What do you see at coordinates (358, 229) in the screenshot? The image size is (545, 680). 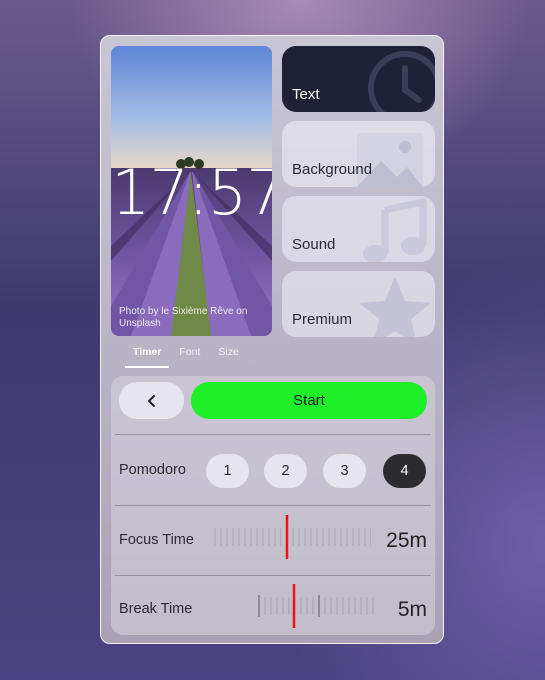 I see `menu-item-sound: Sound` at bounding box center [358, 229].